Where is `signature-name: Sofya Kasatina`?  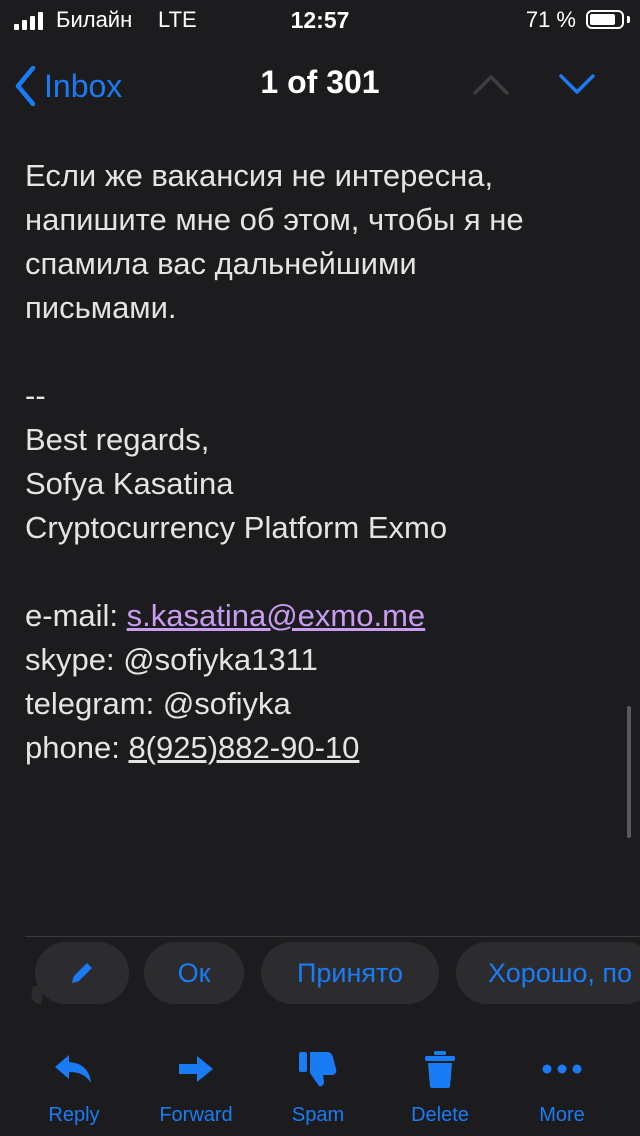
signature-name: Sofya Kasatina is located at coordinates (129, 483).